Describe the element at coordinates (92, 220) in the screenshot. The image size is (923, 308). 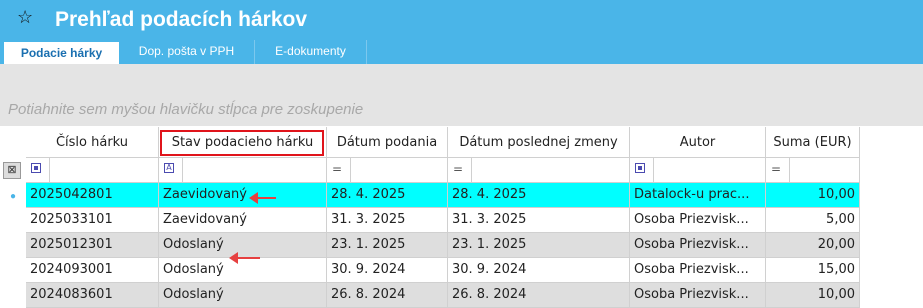
I see `cell-cislo-harku: 2025033101` at that location.